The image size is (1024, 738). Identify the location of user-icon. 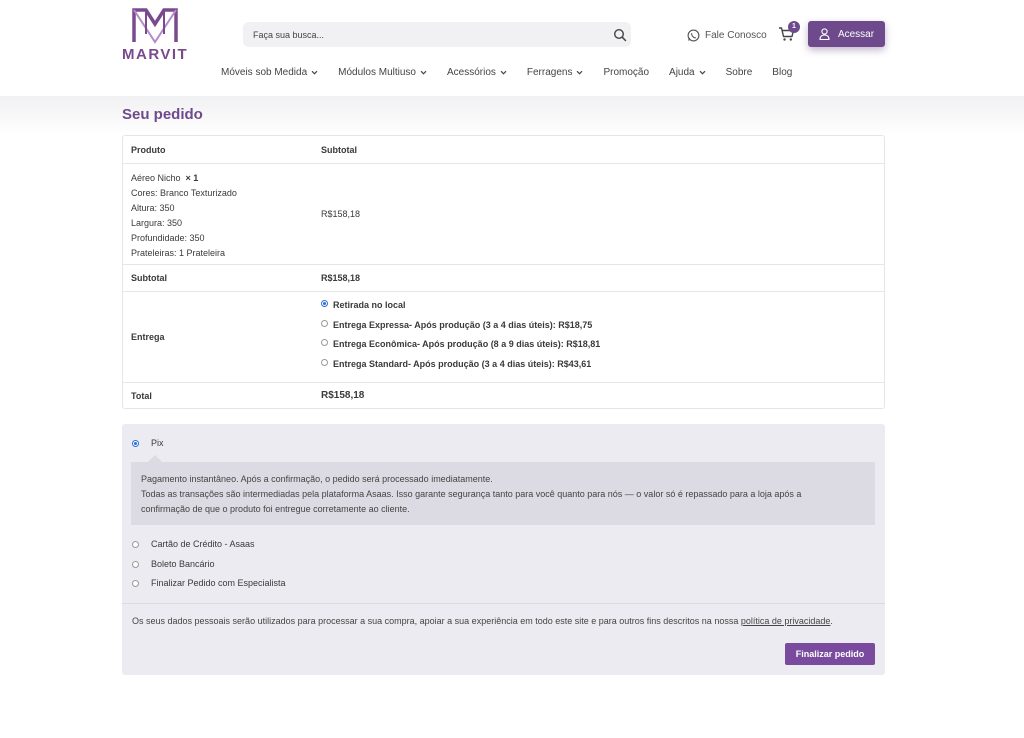
(824, 34).